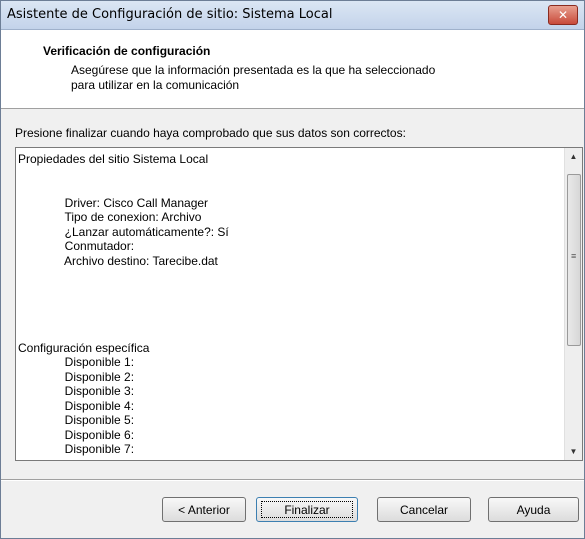 The width and height of the screenshot is (585, 539). I want to click on page-title: Verificación de configuración, so click(127, 51).